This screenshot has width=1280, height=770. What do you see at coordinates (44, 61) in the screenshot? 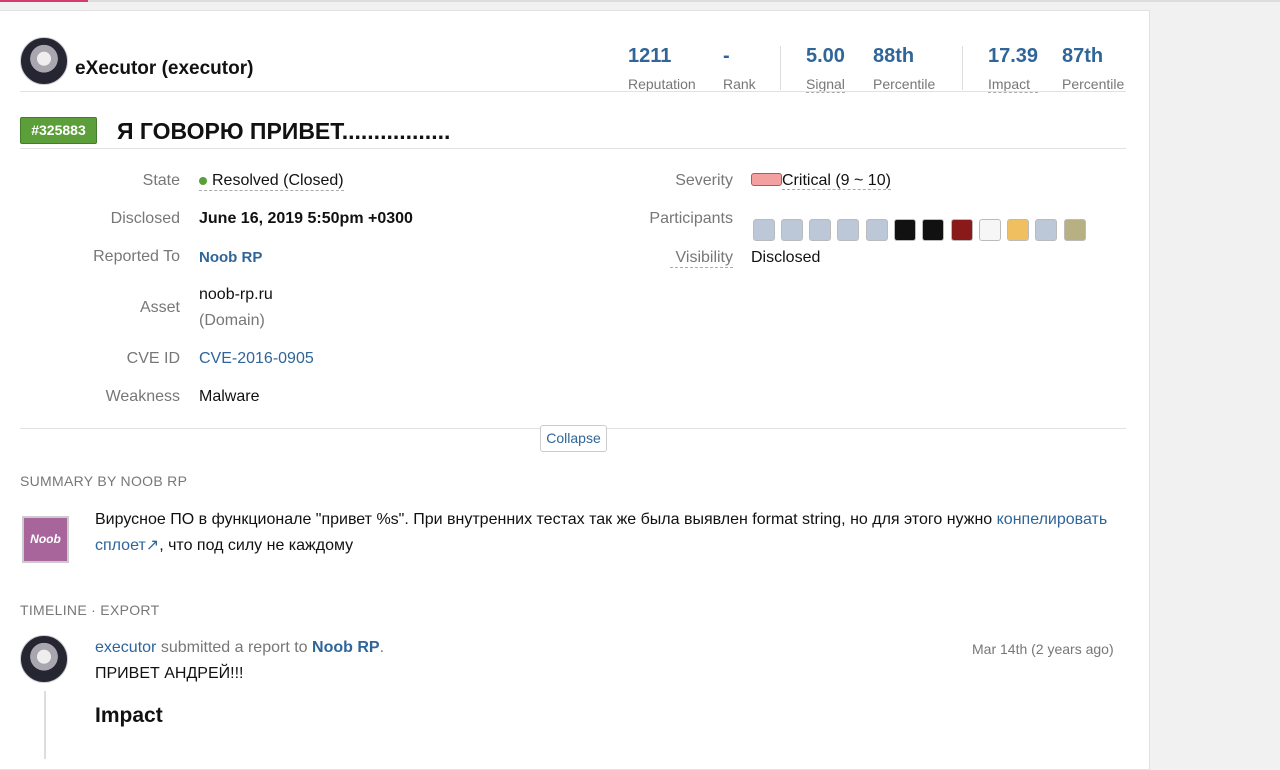
I see `user-avatar` at bounding box center [44, 61].